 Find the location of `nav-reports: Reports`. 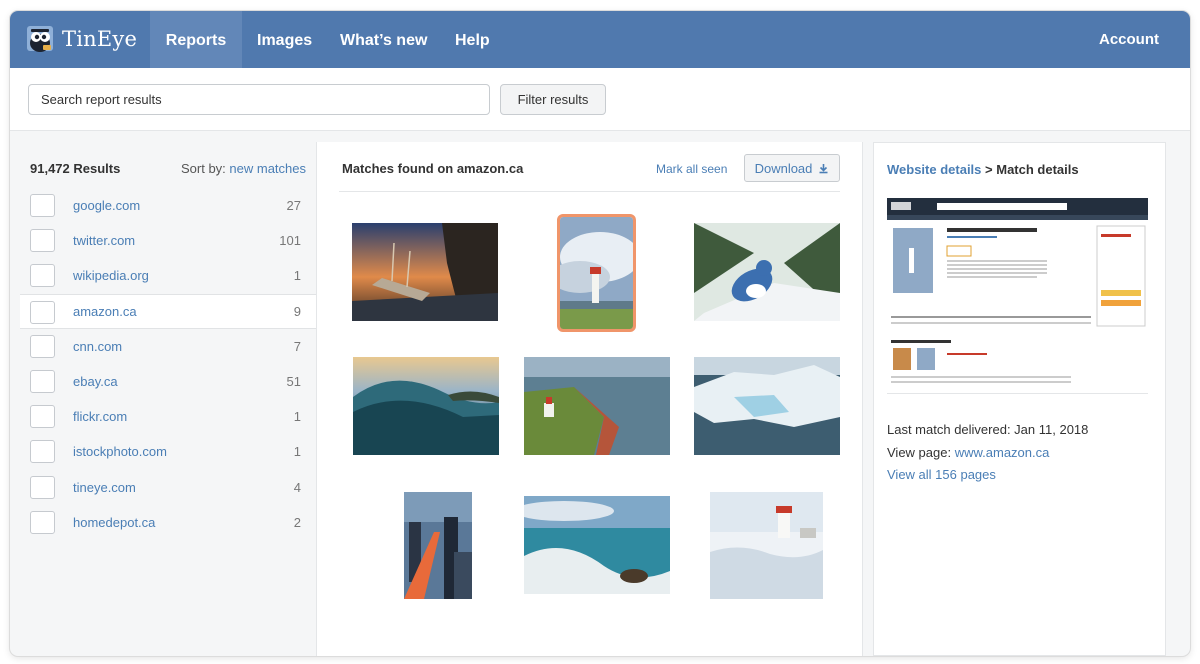

nav-reports: Reports is located at coordinates (196, 39).